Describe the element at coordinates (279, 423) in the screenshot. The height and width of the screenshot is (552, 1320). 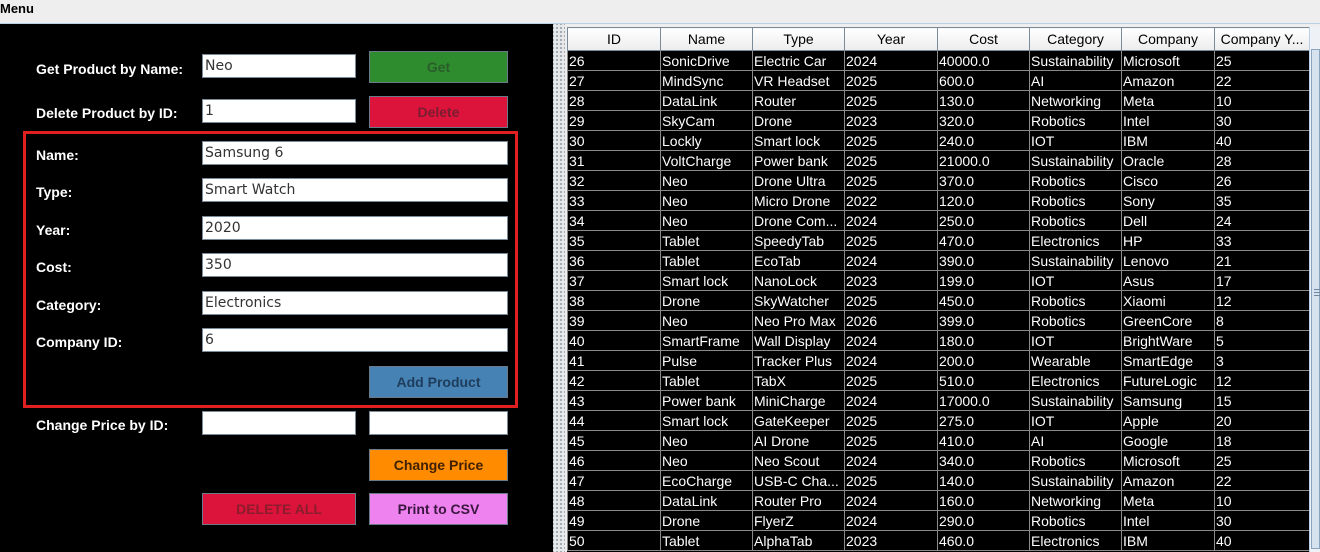
I see `change-price-id-input` at that location.